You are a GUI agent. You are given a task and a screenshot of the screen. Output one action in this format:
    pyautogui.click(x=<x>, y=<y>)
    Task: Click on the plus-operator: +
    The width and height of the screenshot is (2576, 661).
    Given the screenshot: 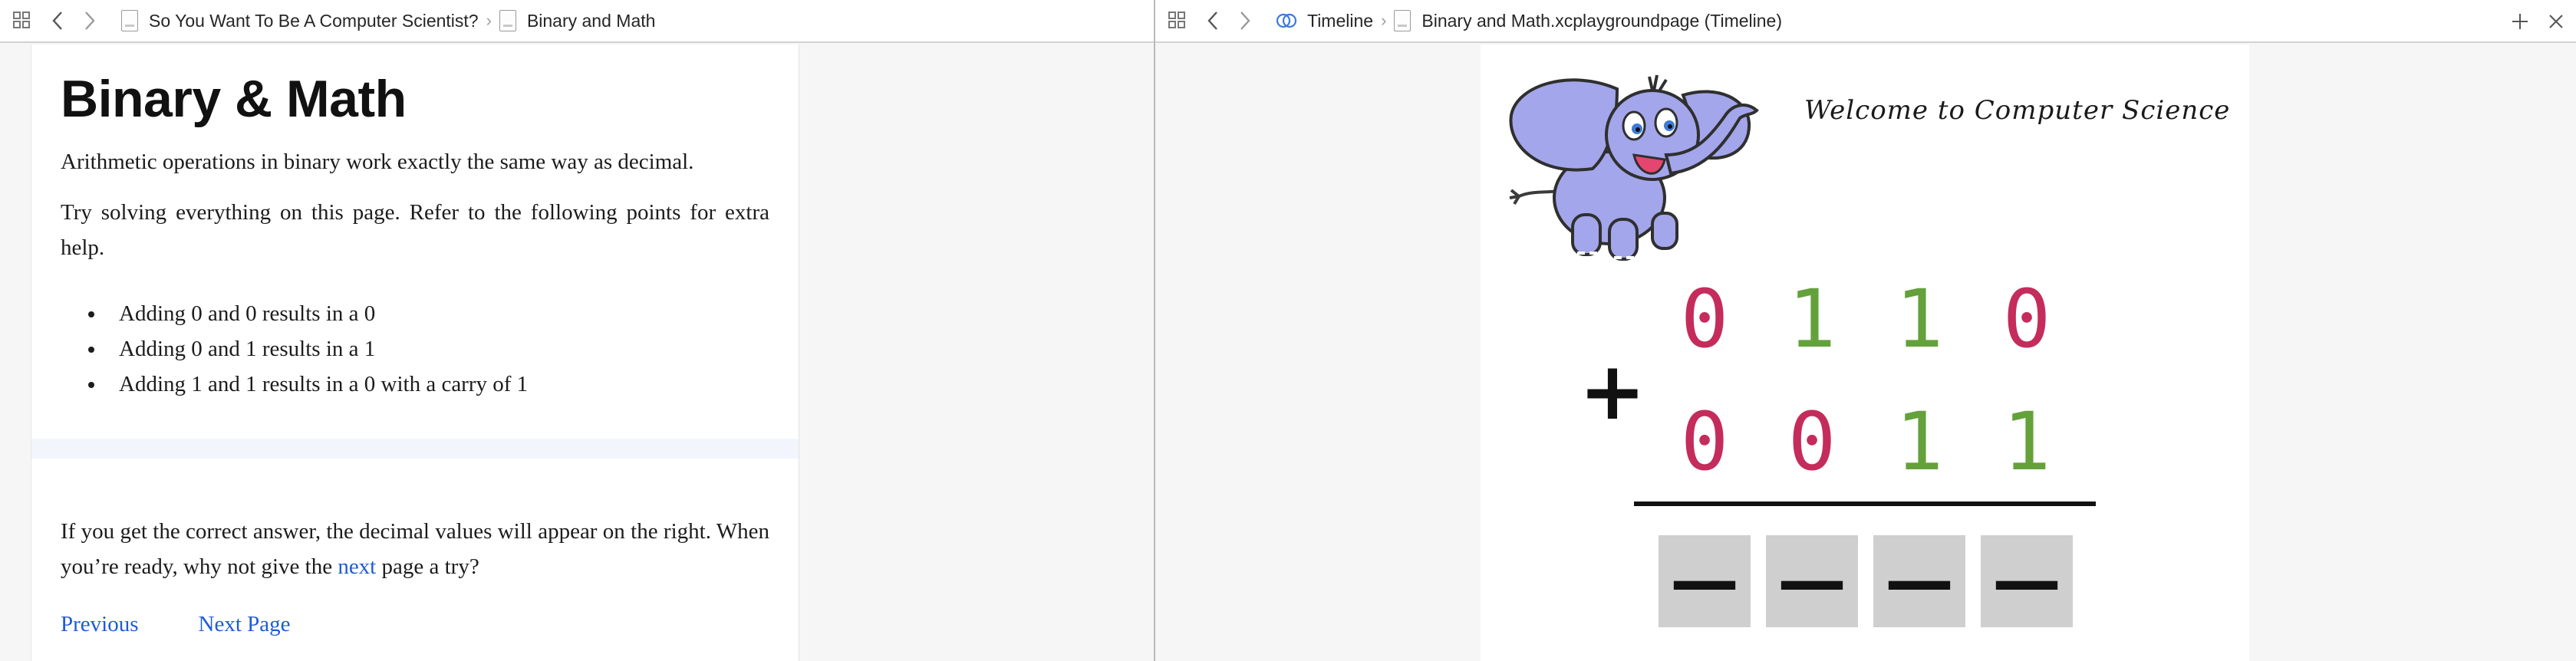 What is the action you would take?
    pyautogui.click(x=1612, y=391)
    